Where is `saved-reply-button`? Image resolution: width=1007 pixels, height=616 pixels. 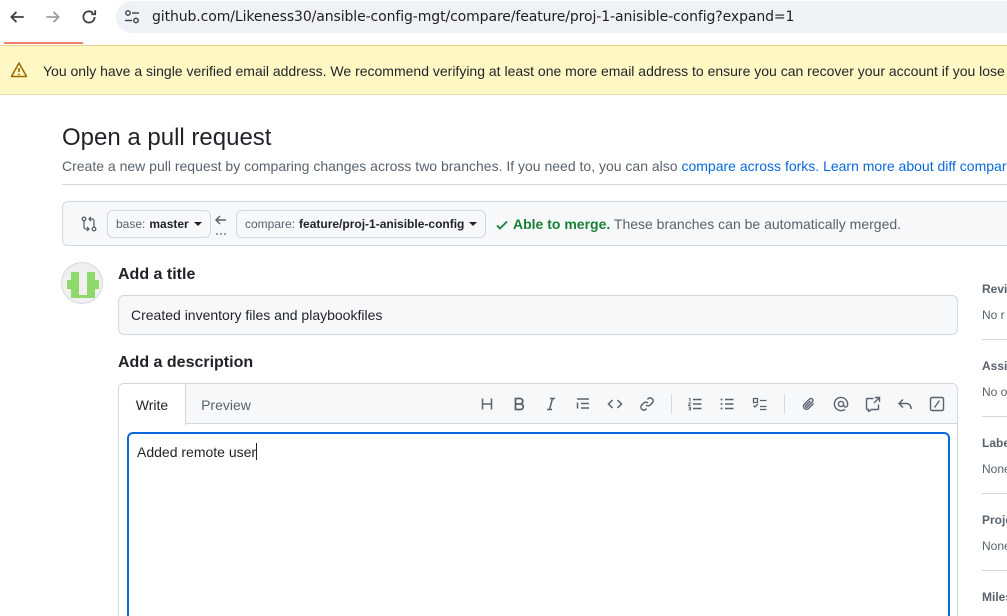 saved-reply-button is located at coordinates (905, 404).